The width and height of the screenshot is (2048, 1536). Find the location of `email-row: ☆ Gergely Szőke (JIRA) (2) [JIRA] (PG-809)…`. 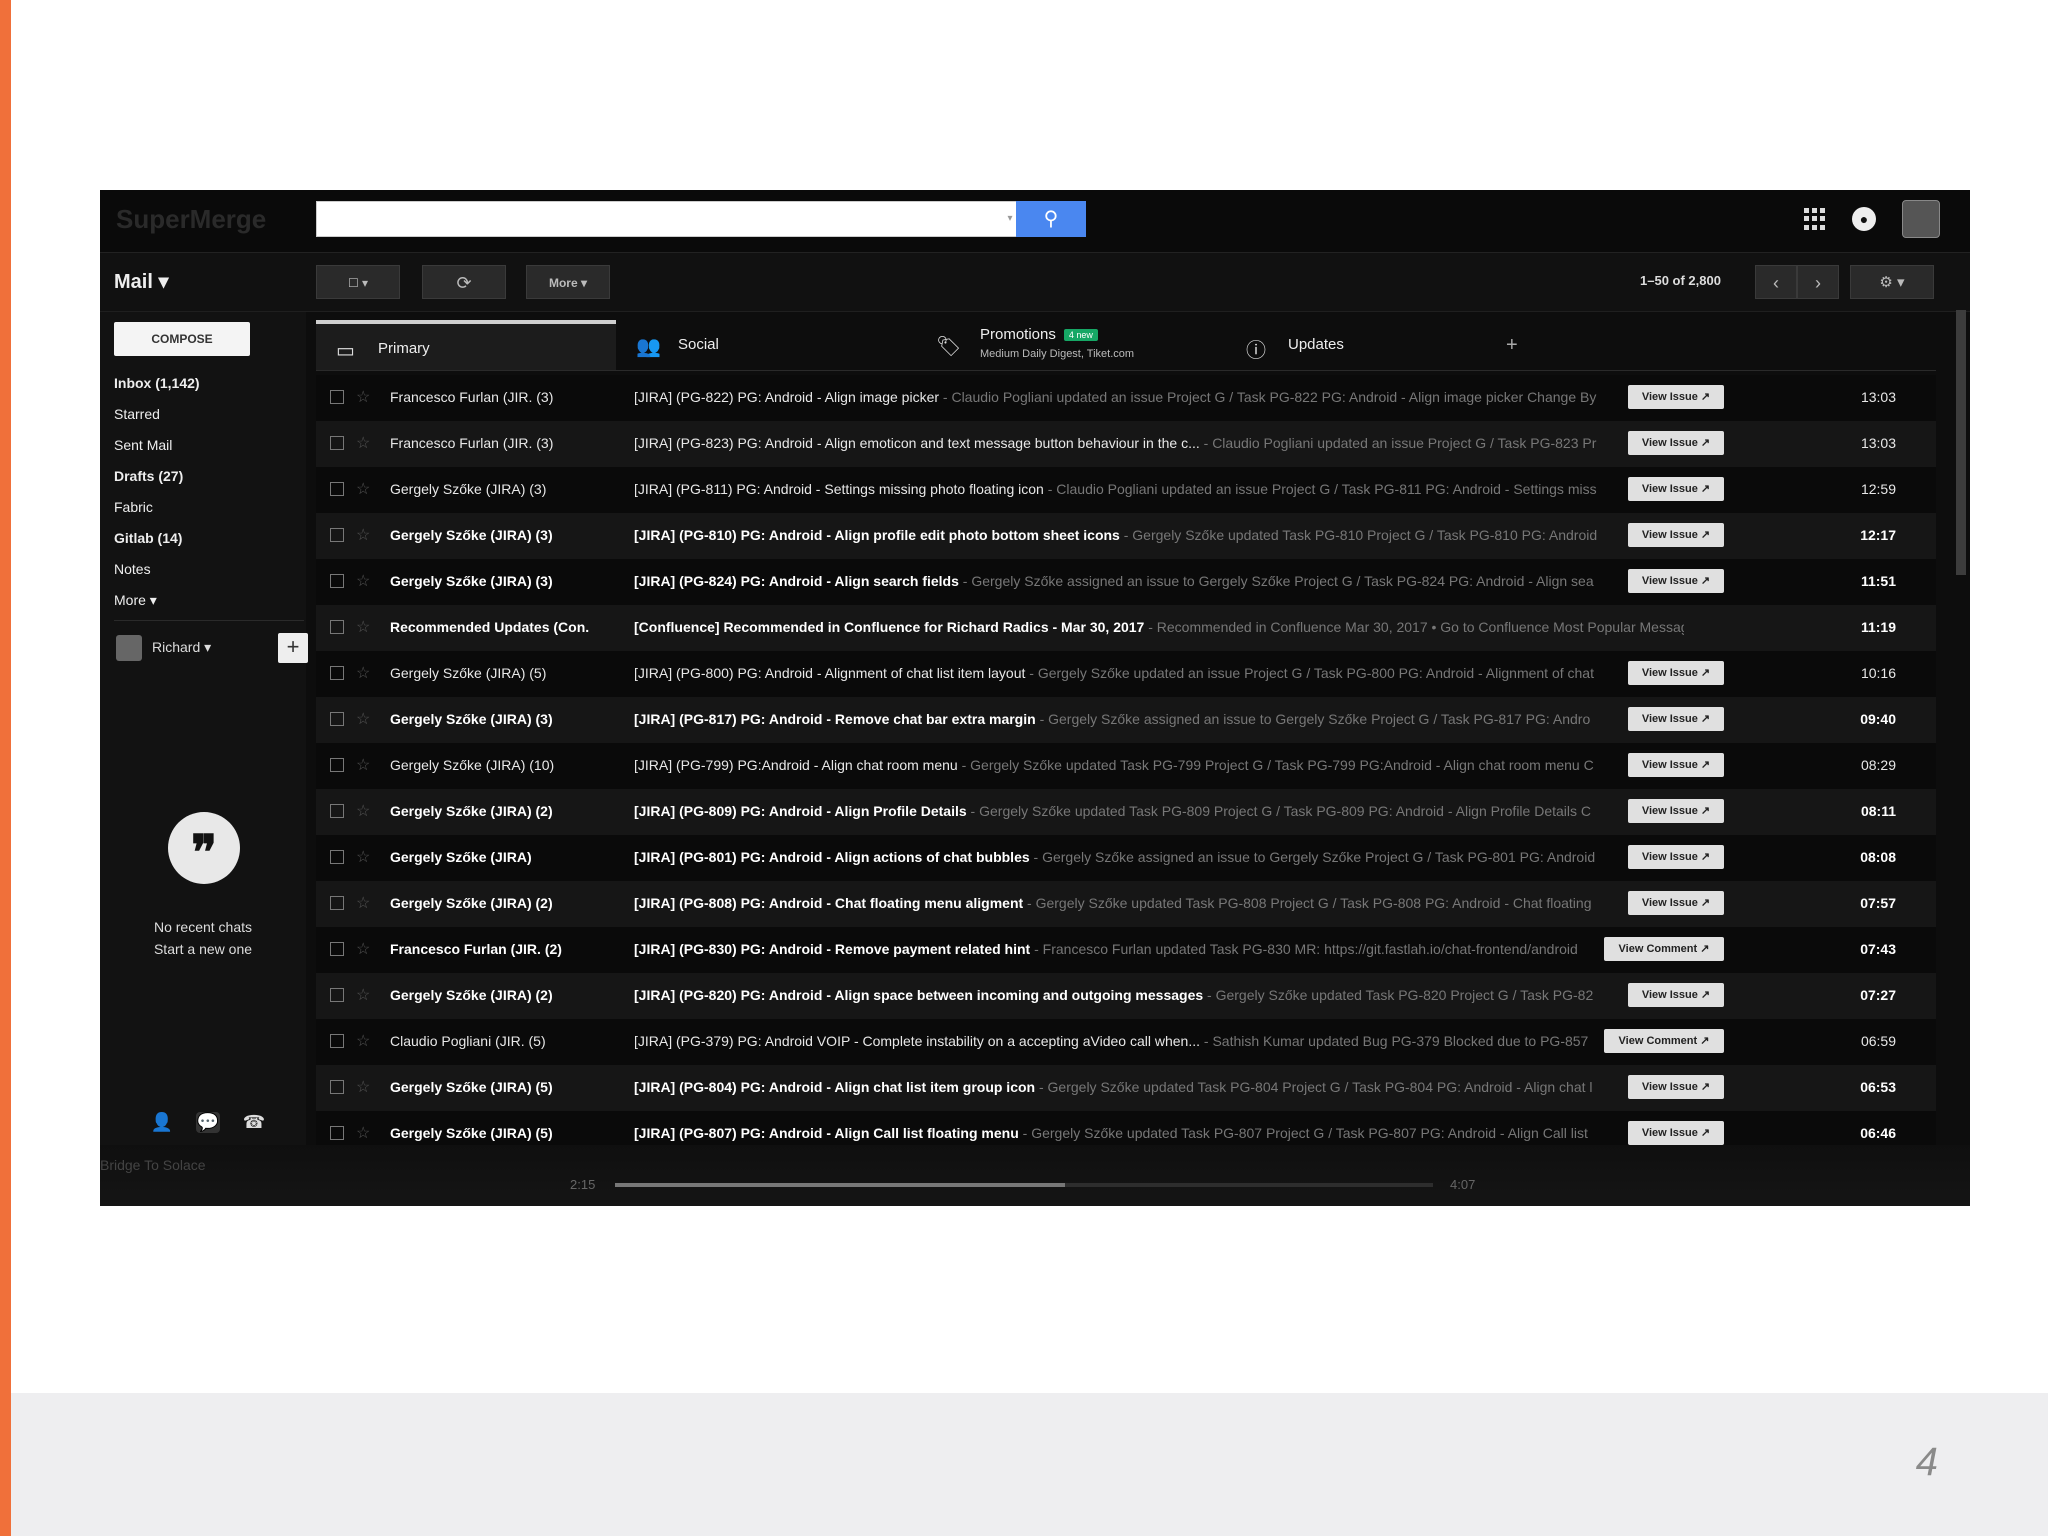

email-row: ☆ Gergely Szőke (JIRA) (2) [JIRA] (PG-809)… is located at coordinates (1126, 812).